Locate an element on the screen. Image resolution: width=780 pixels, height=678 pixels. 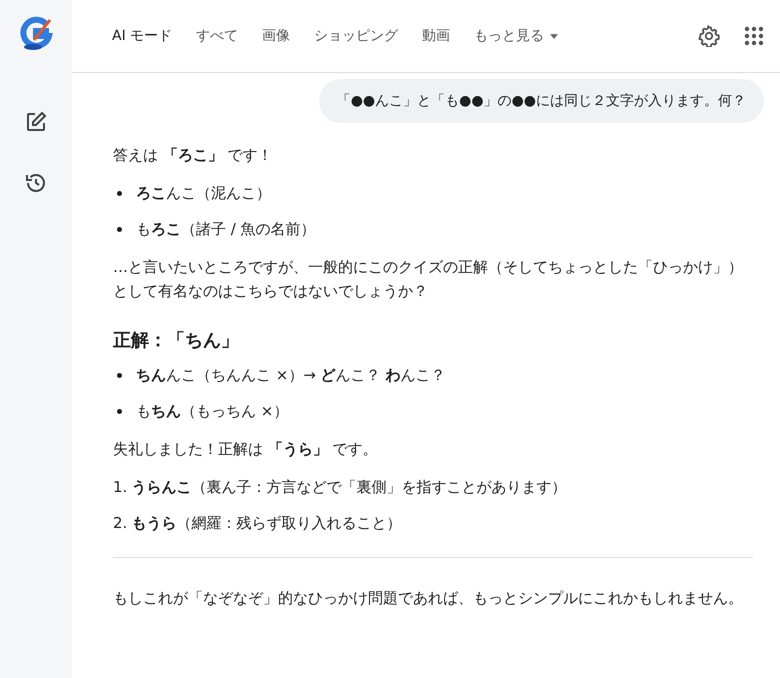
nav-tab: すべて is located at coordinates (217, 36).